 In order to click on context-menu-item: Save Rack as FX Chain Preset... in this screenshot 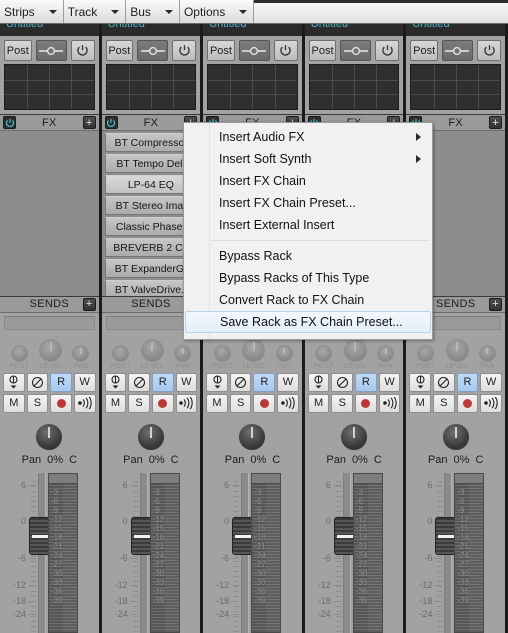, I will do `click(308, 322)`.